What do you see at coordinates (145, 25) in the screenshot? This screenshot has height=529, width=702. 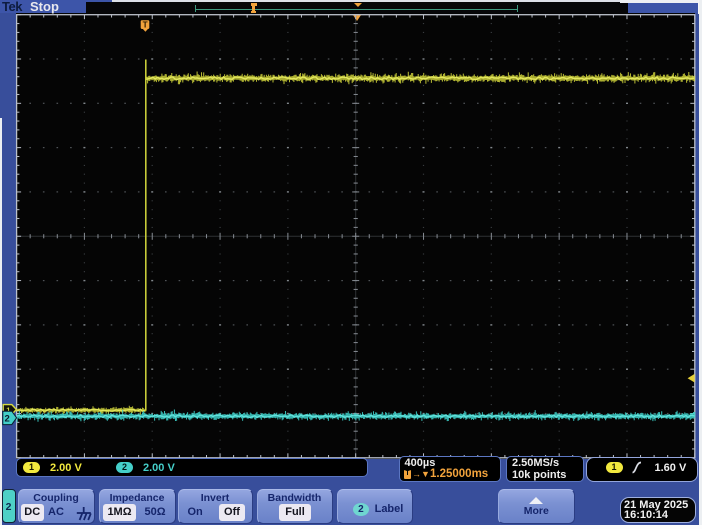 I see `svg-text: T` at bounding box center [145, 25].